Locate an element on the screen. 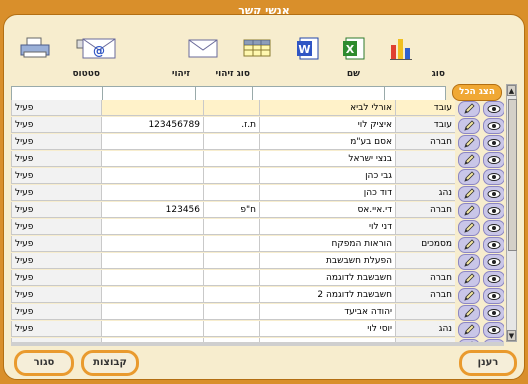 Image resolution: width=528 pixels, height=384 pixels. table-row: פעיל דוד כהן נהג is located at coordinates (257, 193).